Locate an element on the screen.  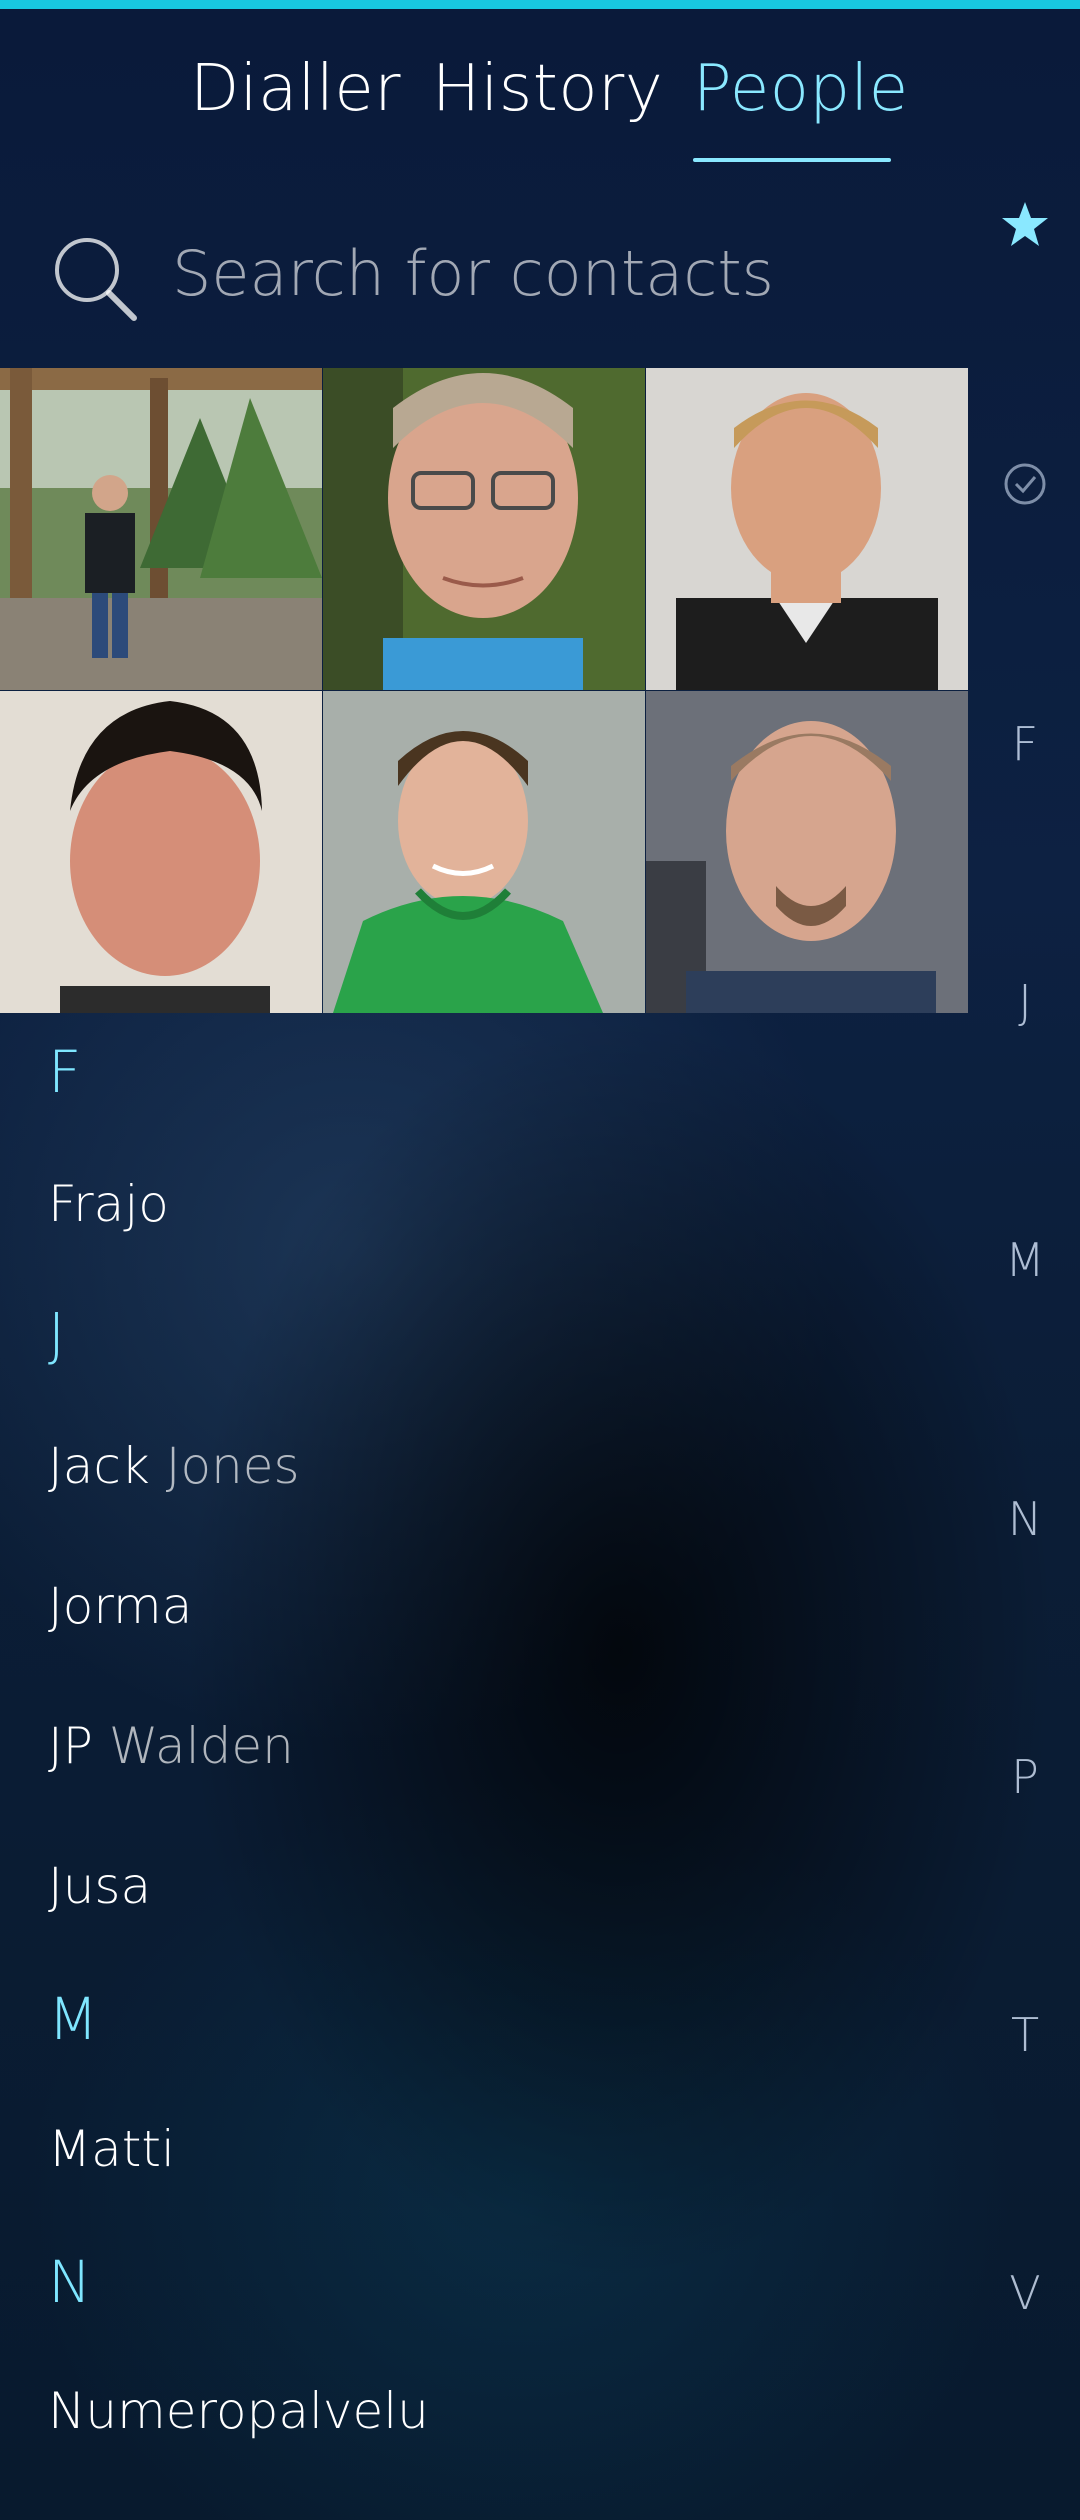
section-header-j: J is located at coordinates (57, 1334).